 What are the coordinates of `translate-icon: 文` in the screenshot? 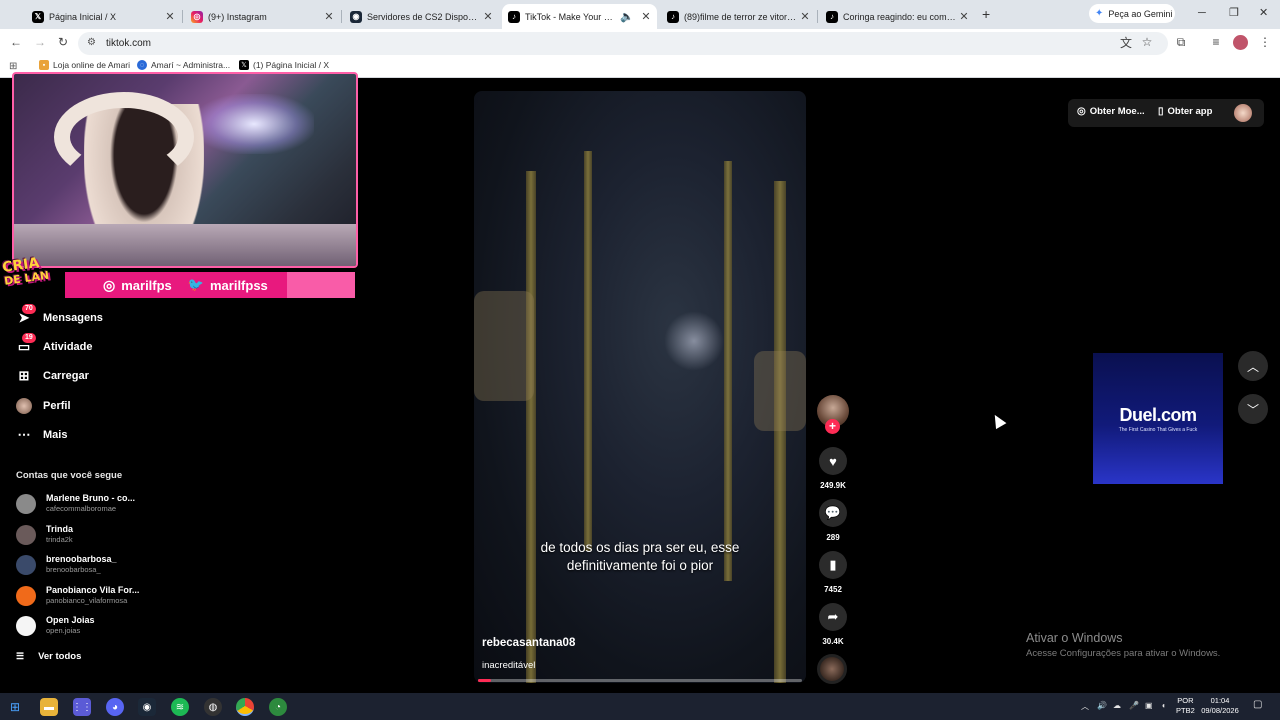 It's located at (1126, 42).